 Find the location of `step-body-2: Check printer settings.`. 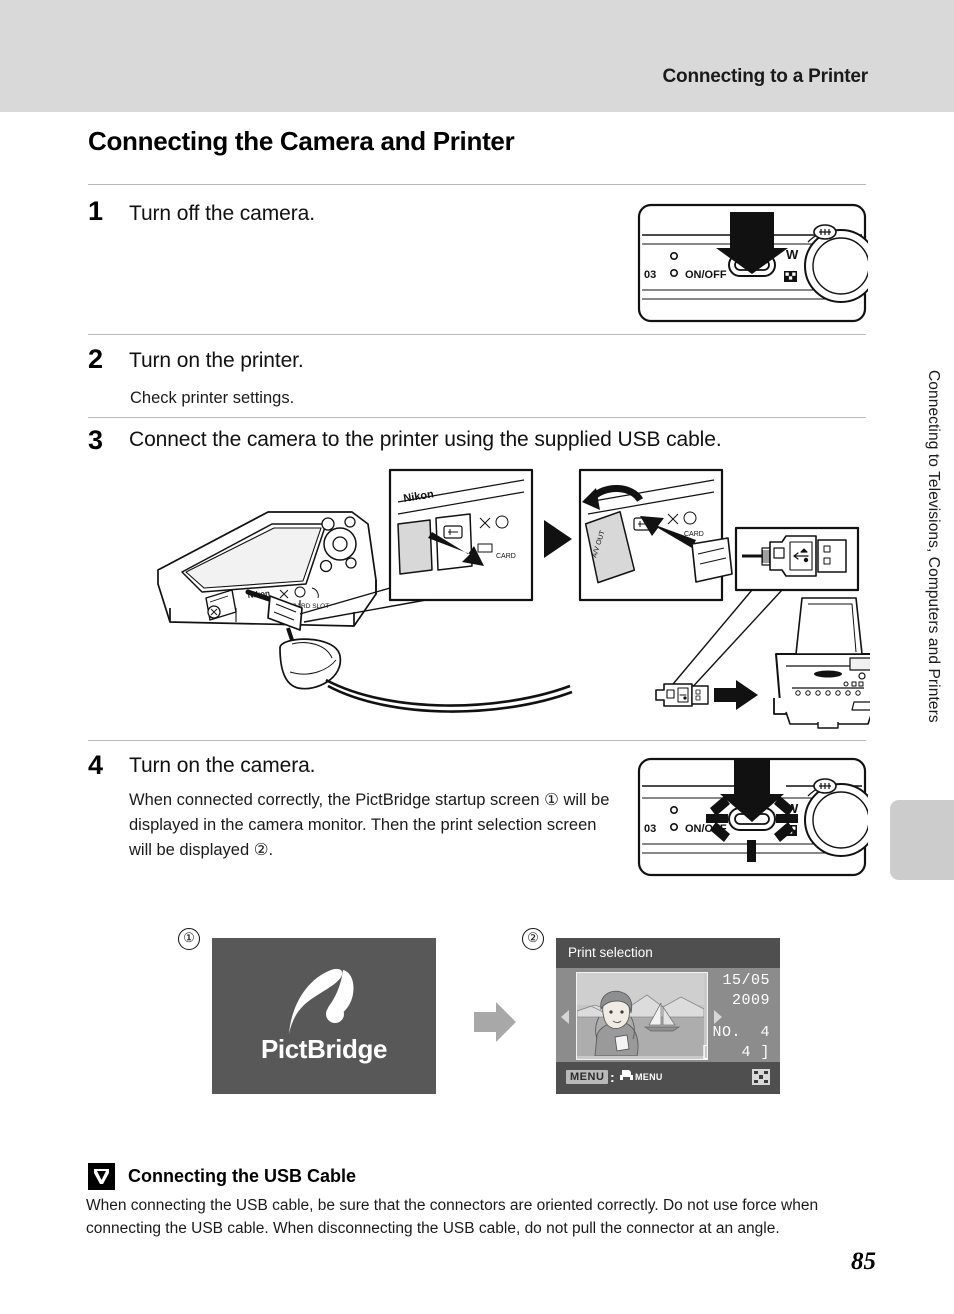

step-body-2: Check printer settings. is located at coordinates (212, 398).